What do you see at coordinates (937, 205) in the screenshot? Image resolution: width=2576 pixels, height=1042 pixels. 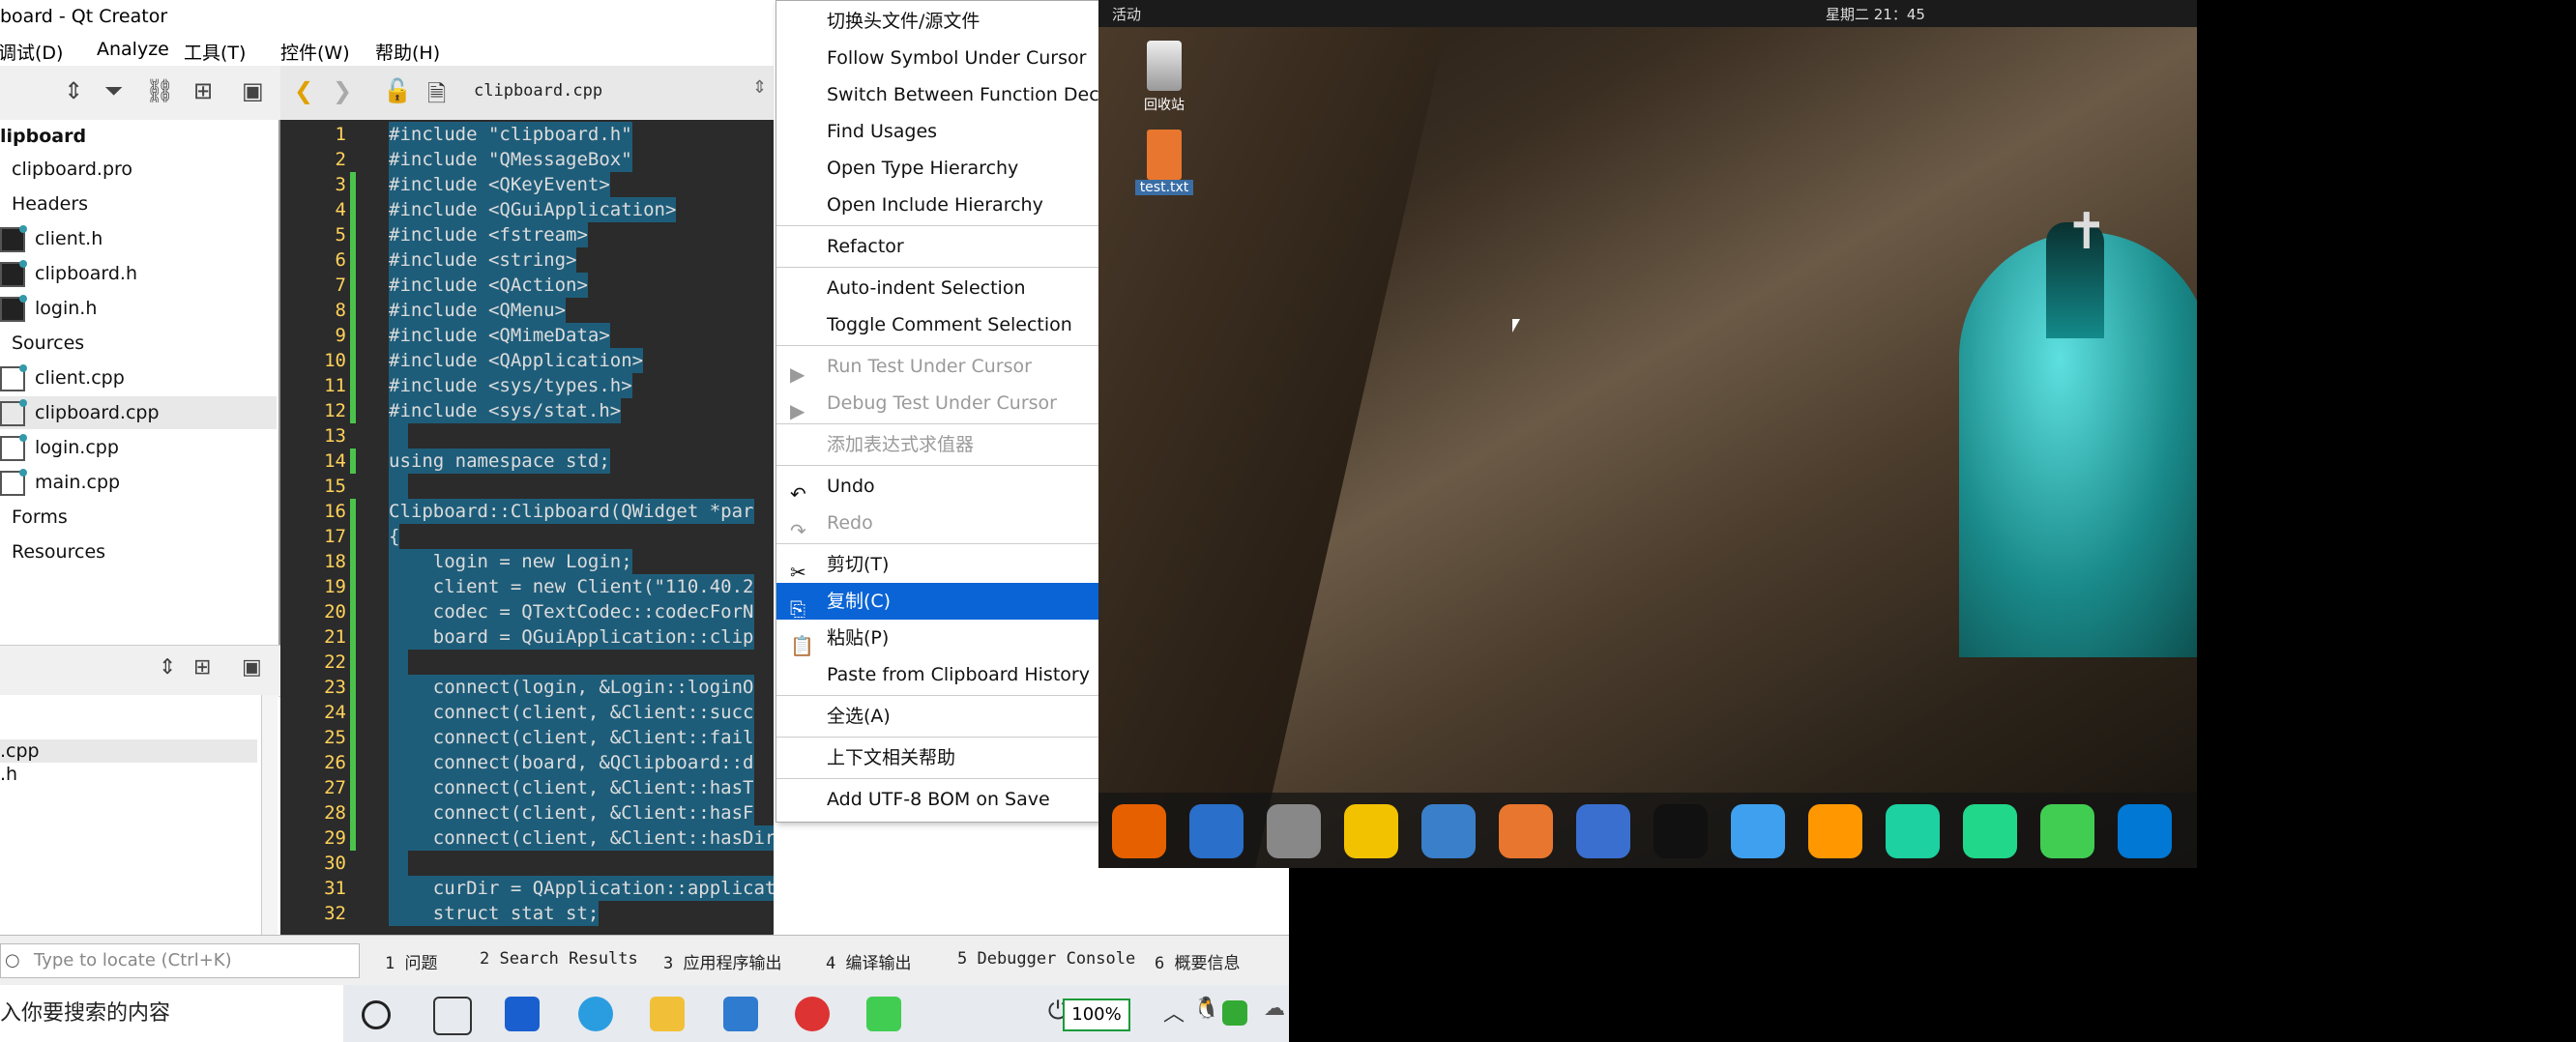 I see `context-menu-item: Open Include Hierarchy` at bounding box center [937, 205].